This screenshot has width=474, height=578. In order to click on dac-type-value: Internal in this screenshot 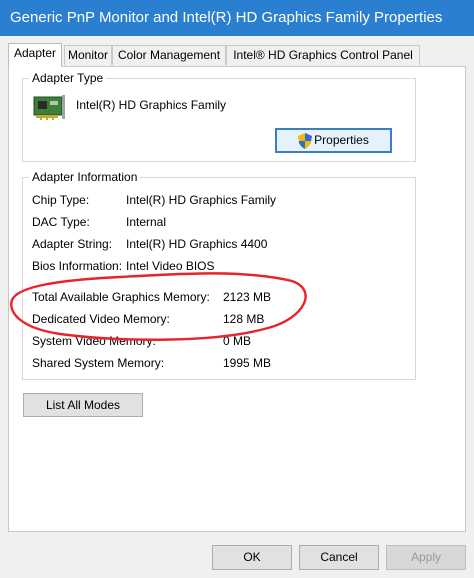, I will do `click(146, 222)`.